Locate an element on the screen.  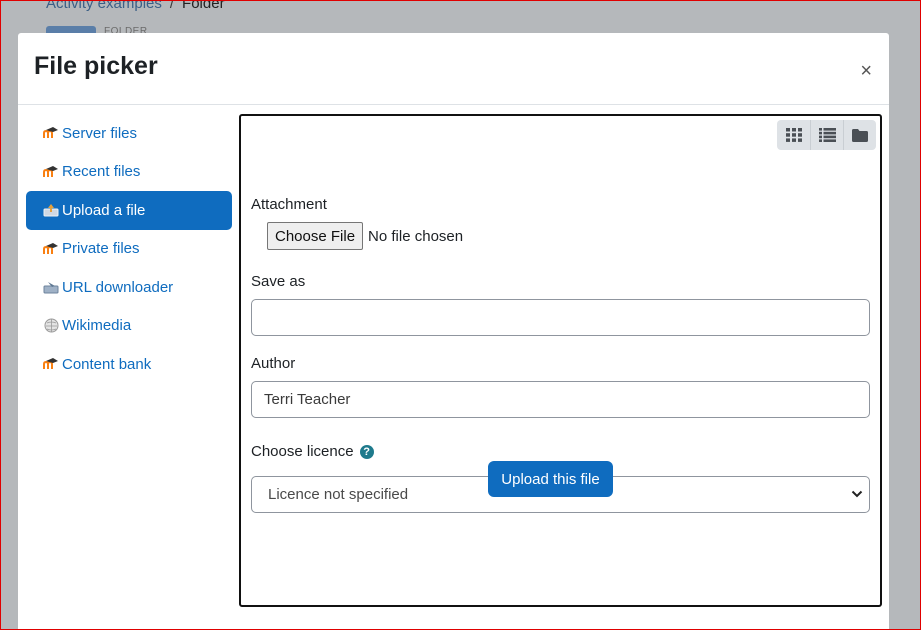
sidebar-item-content-bank: Content bank is located at coordinates (129, 364).